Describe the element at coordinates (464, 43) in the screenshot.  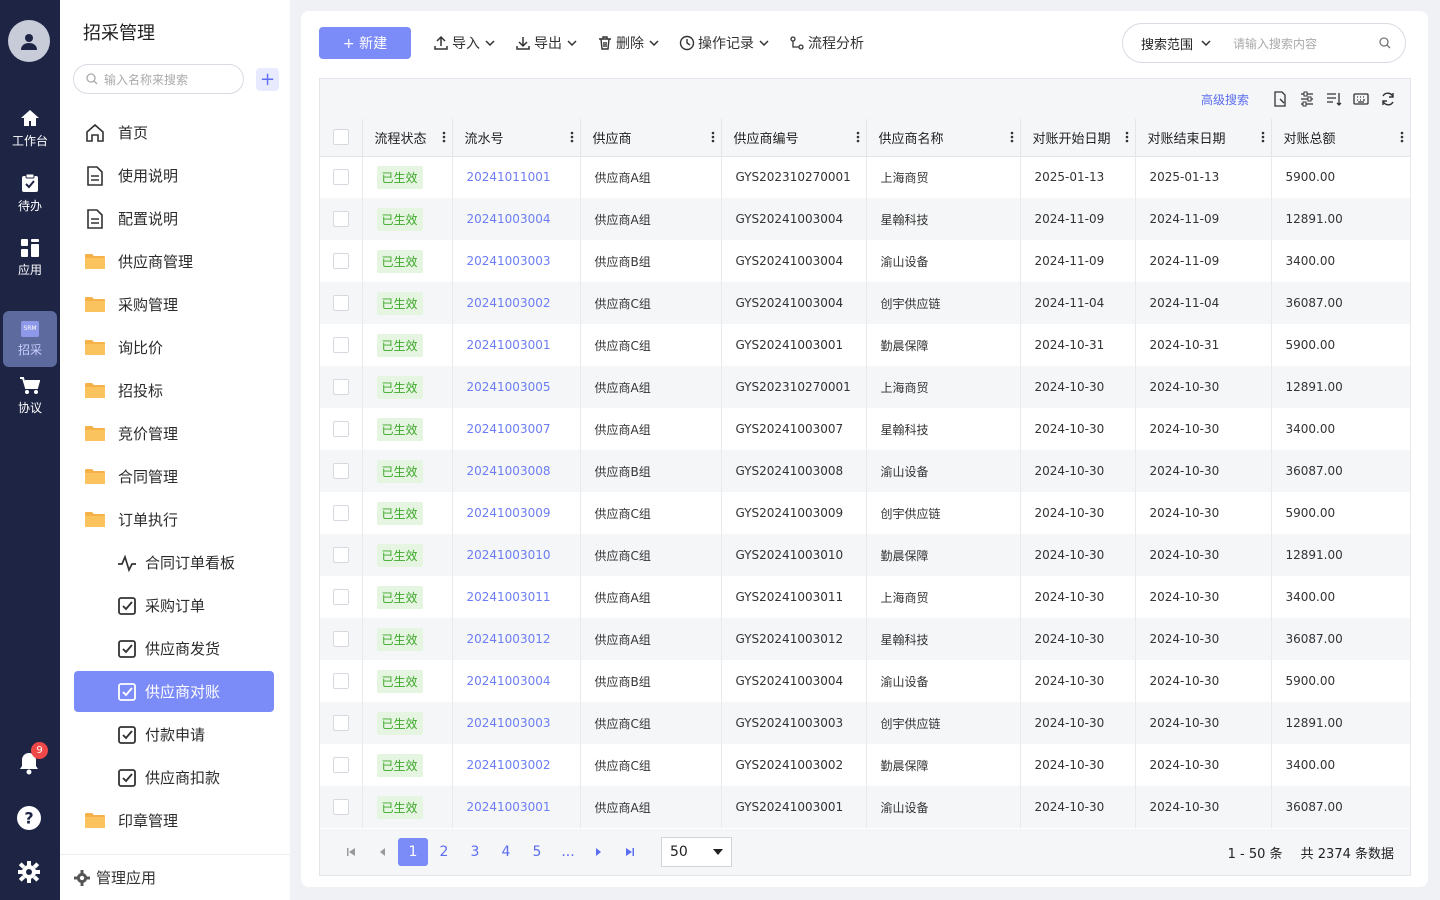
I see `import-button: 导入` at that location.